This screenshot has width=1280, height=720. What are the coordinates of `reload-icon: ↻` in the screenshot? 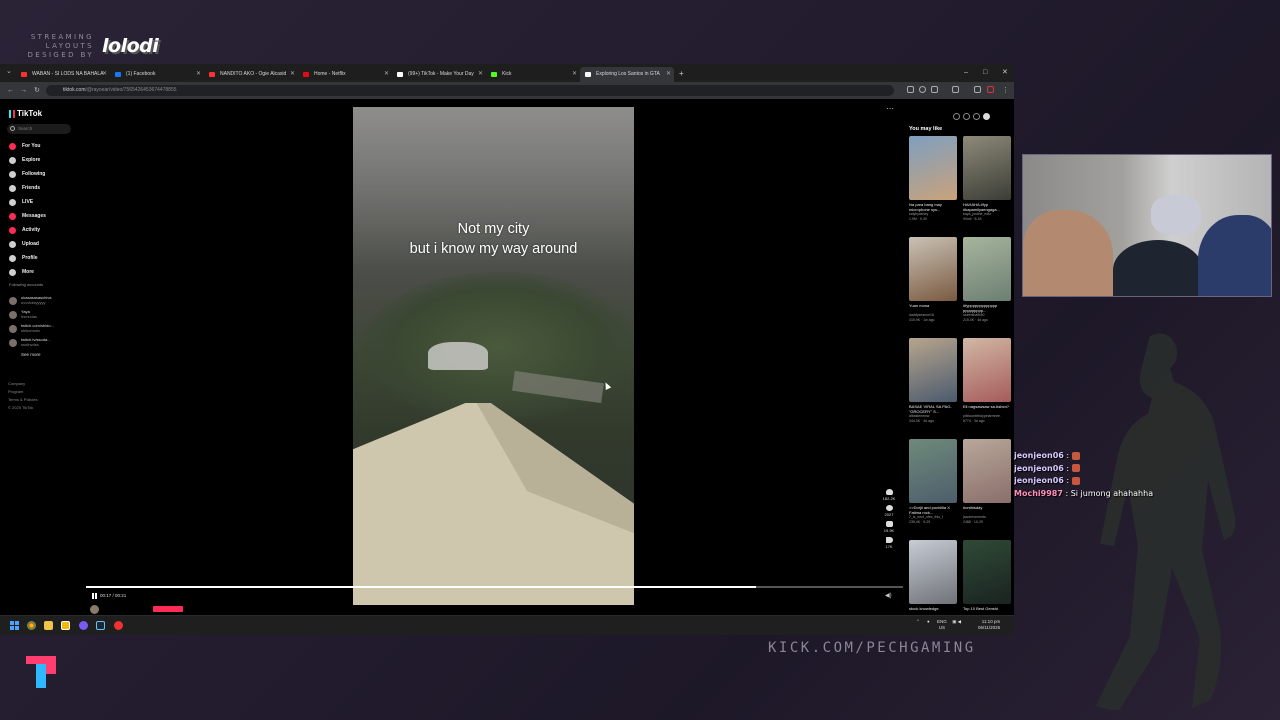 It's located at (37, 90).